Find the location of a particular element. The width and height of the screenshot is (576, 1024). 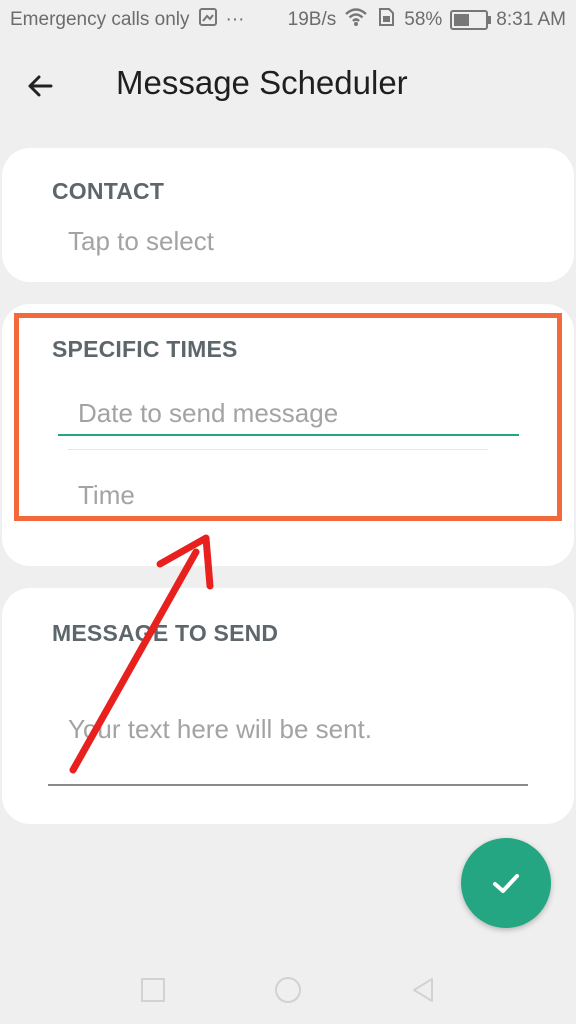

page-title: Message Scheduler is located at coordinates (262, 82).